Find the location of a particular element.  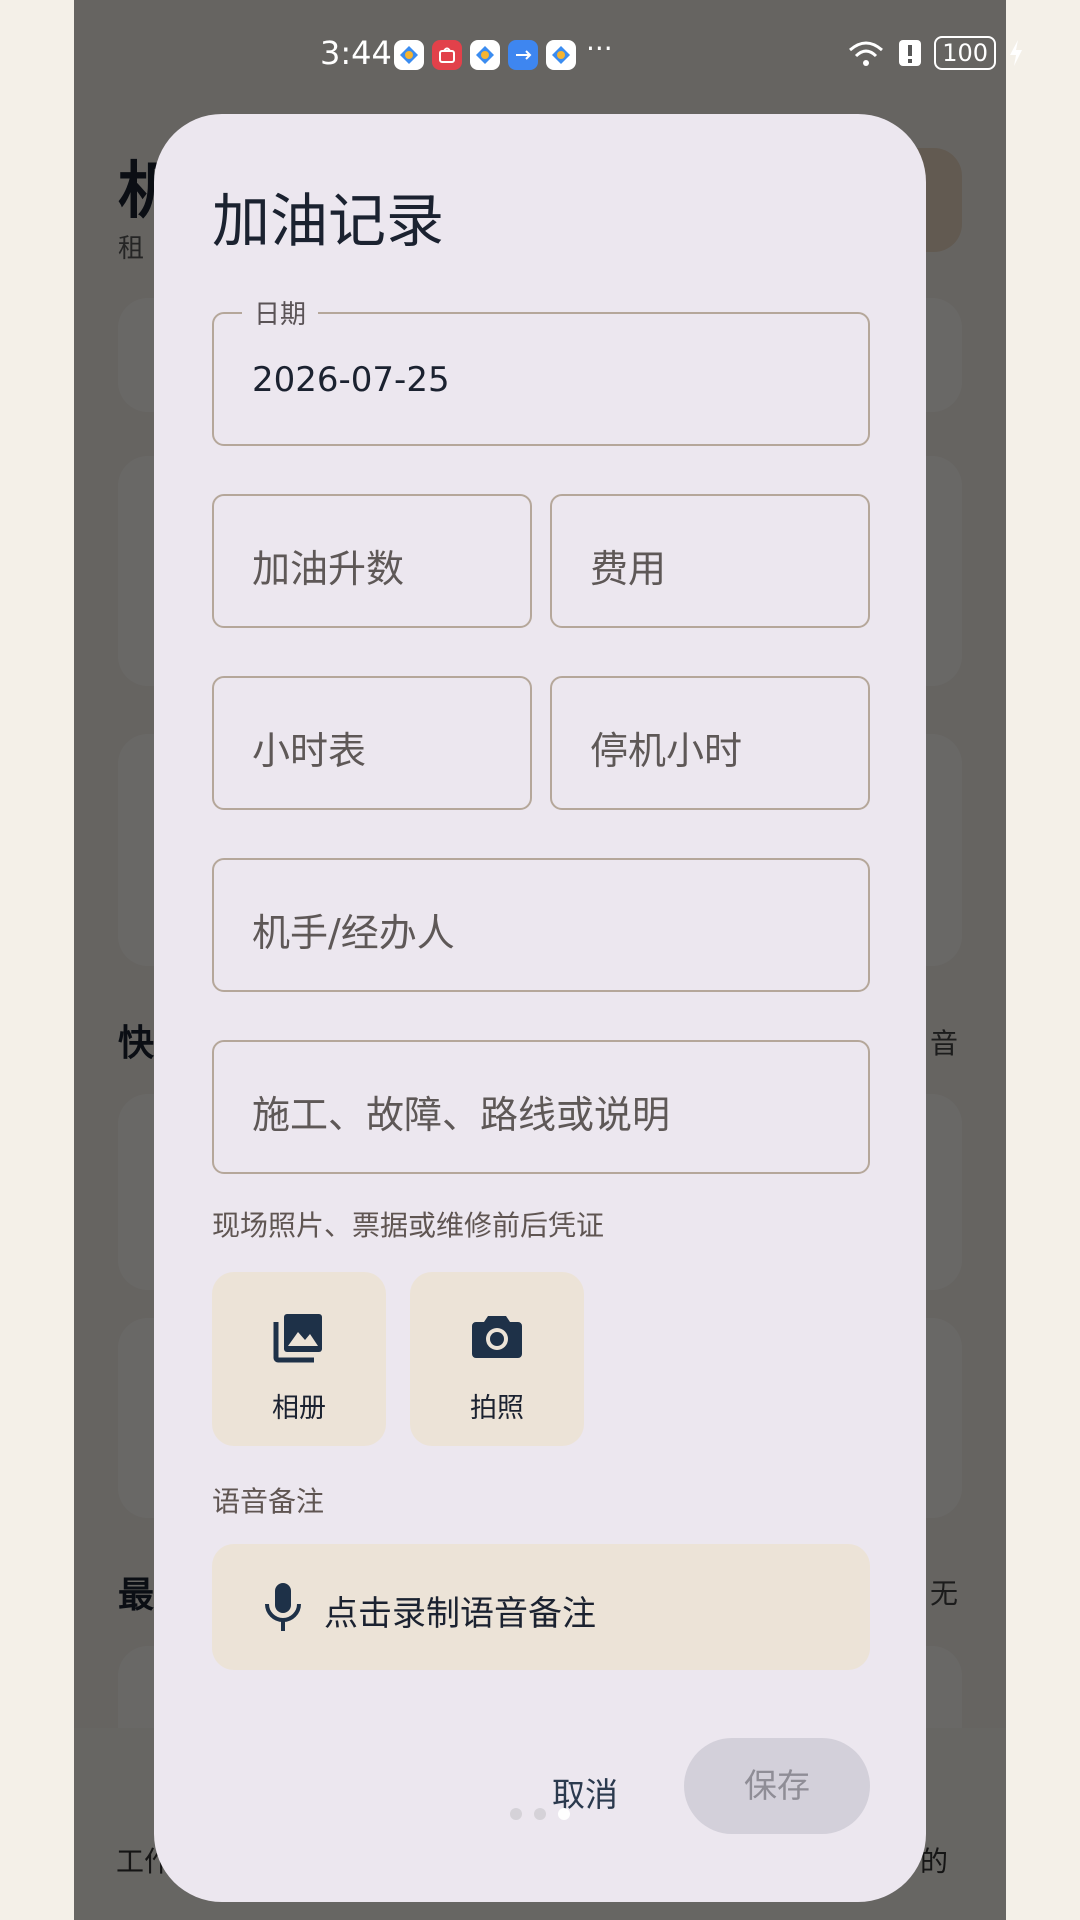

usb-icon is located at coordinates (523, 55).